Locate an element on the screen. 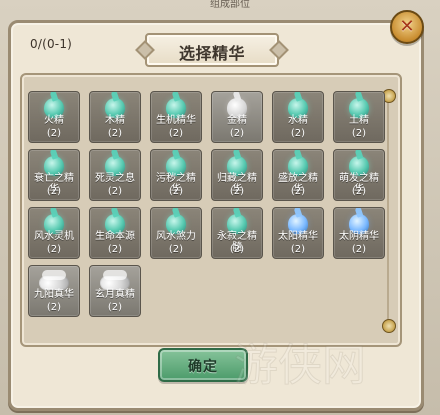  essence-tile: 死灵之息 (2) is located at coordinates (115, 175).